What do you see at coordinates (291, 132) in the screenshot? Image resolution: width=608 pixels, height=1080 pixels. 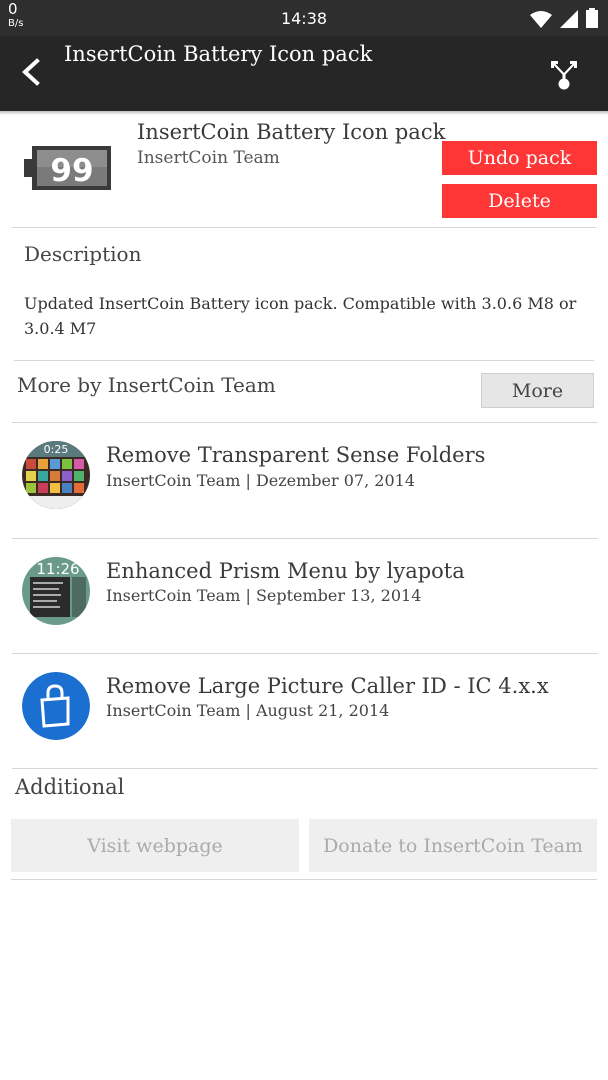 I see `pack-title: InsertCoin Battery Icon pack` at bounding box center [291, 132].